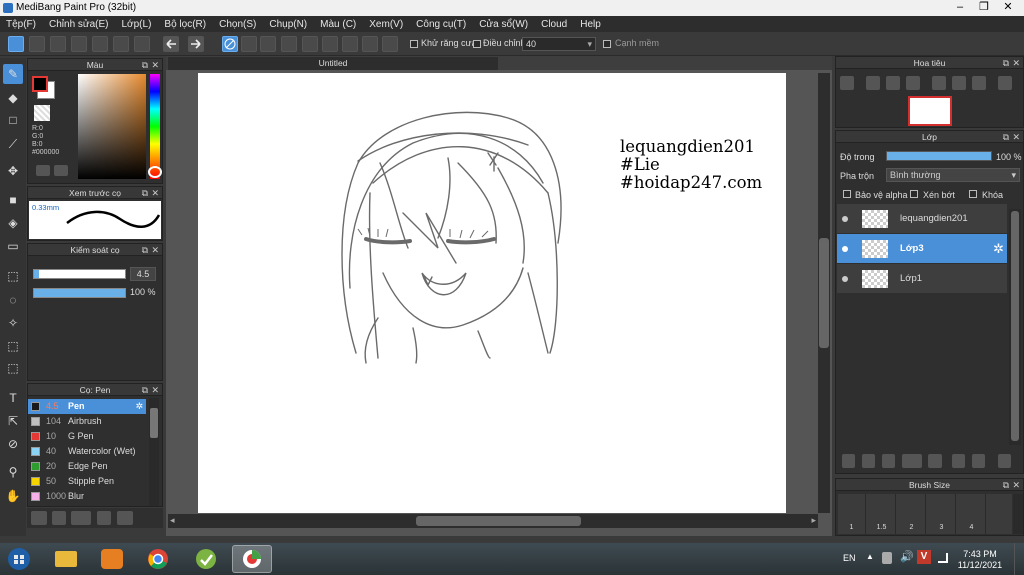 This screenshot has width=1024, height=575. Describe the element at coordinates (289, 44) in the screenshot. I see `perspective-snap-icon` at that location.